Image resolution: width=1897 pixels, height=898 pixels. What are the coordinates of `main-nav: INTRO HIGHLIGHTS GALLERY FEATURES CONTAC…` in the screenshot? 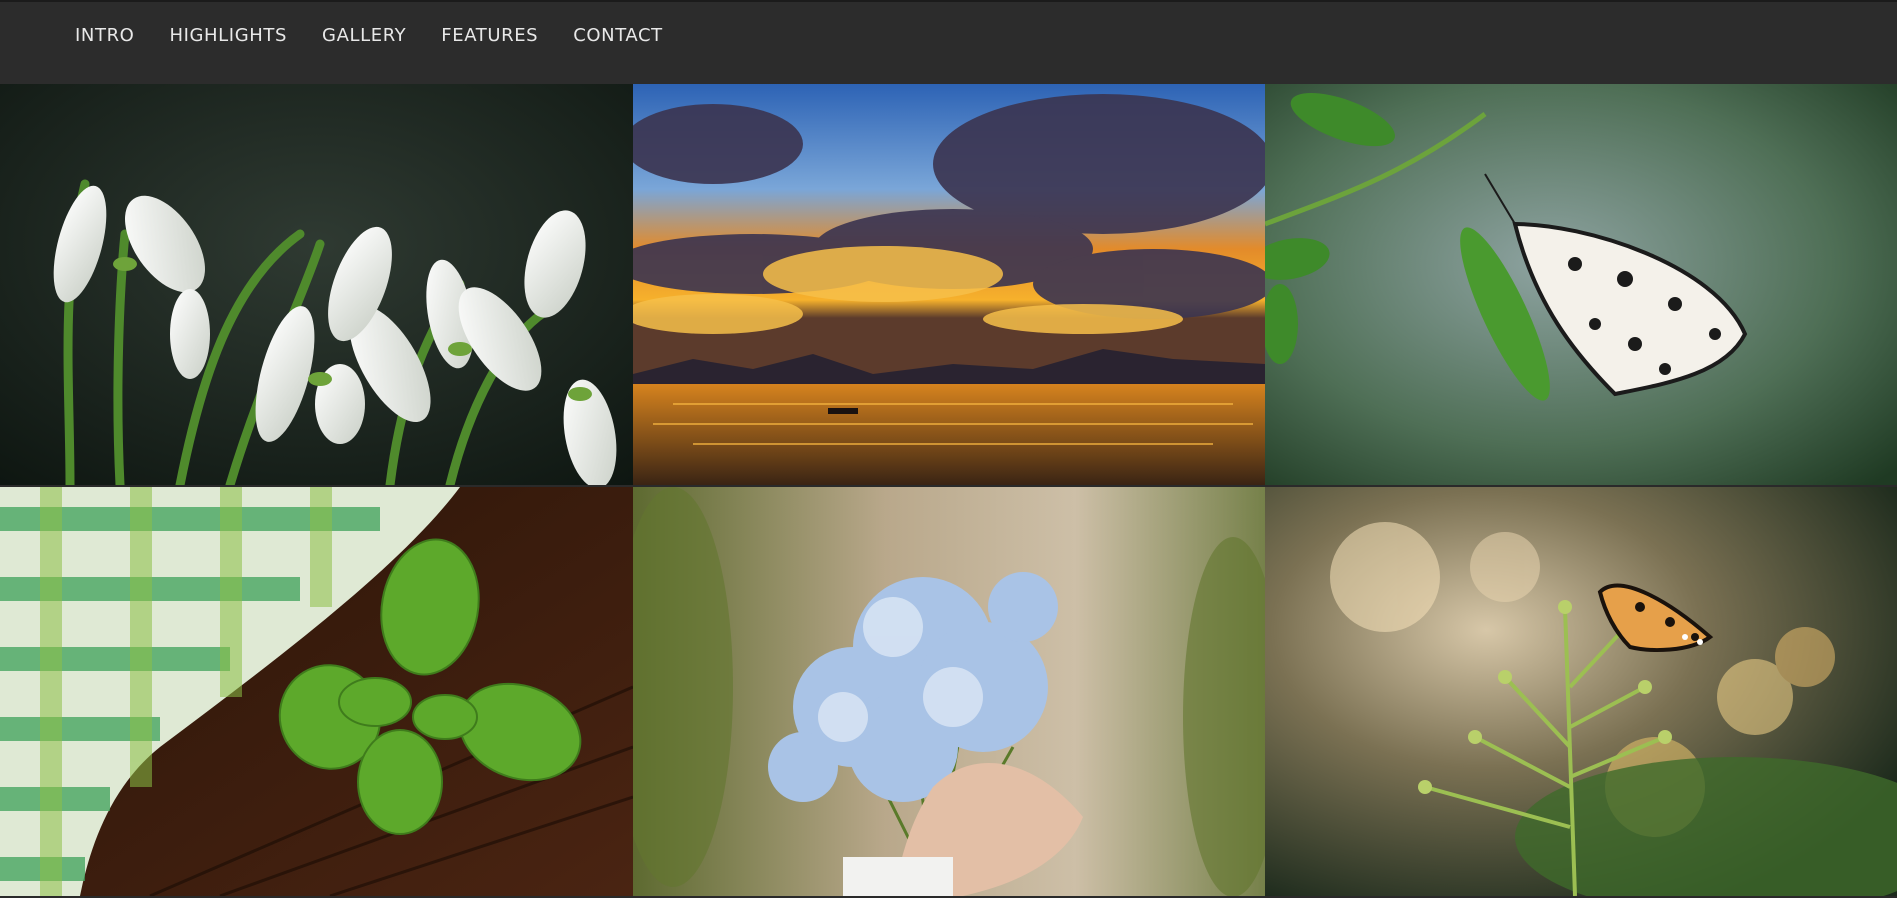 It's located at (386, 36).